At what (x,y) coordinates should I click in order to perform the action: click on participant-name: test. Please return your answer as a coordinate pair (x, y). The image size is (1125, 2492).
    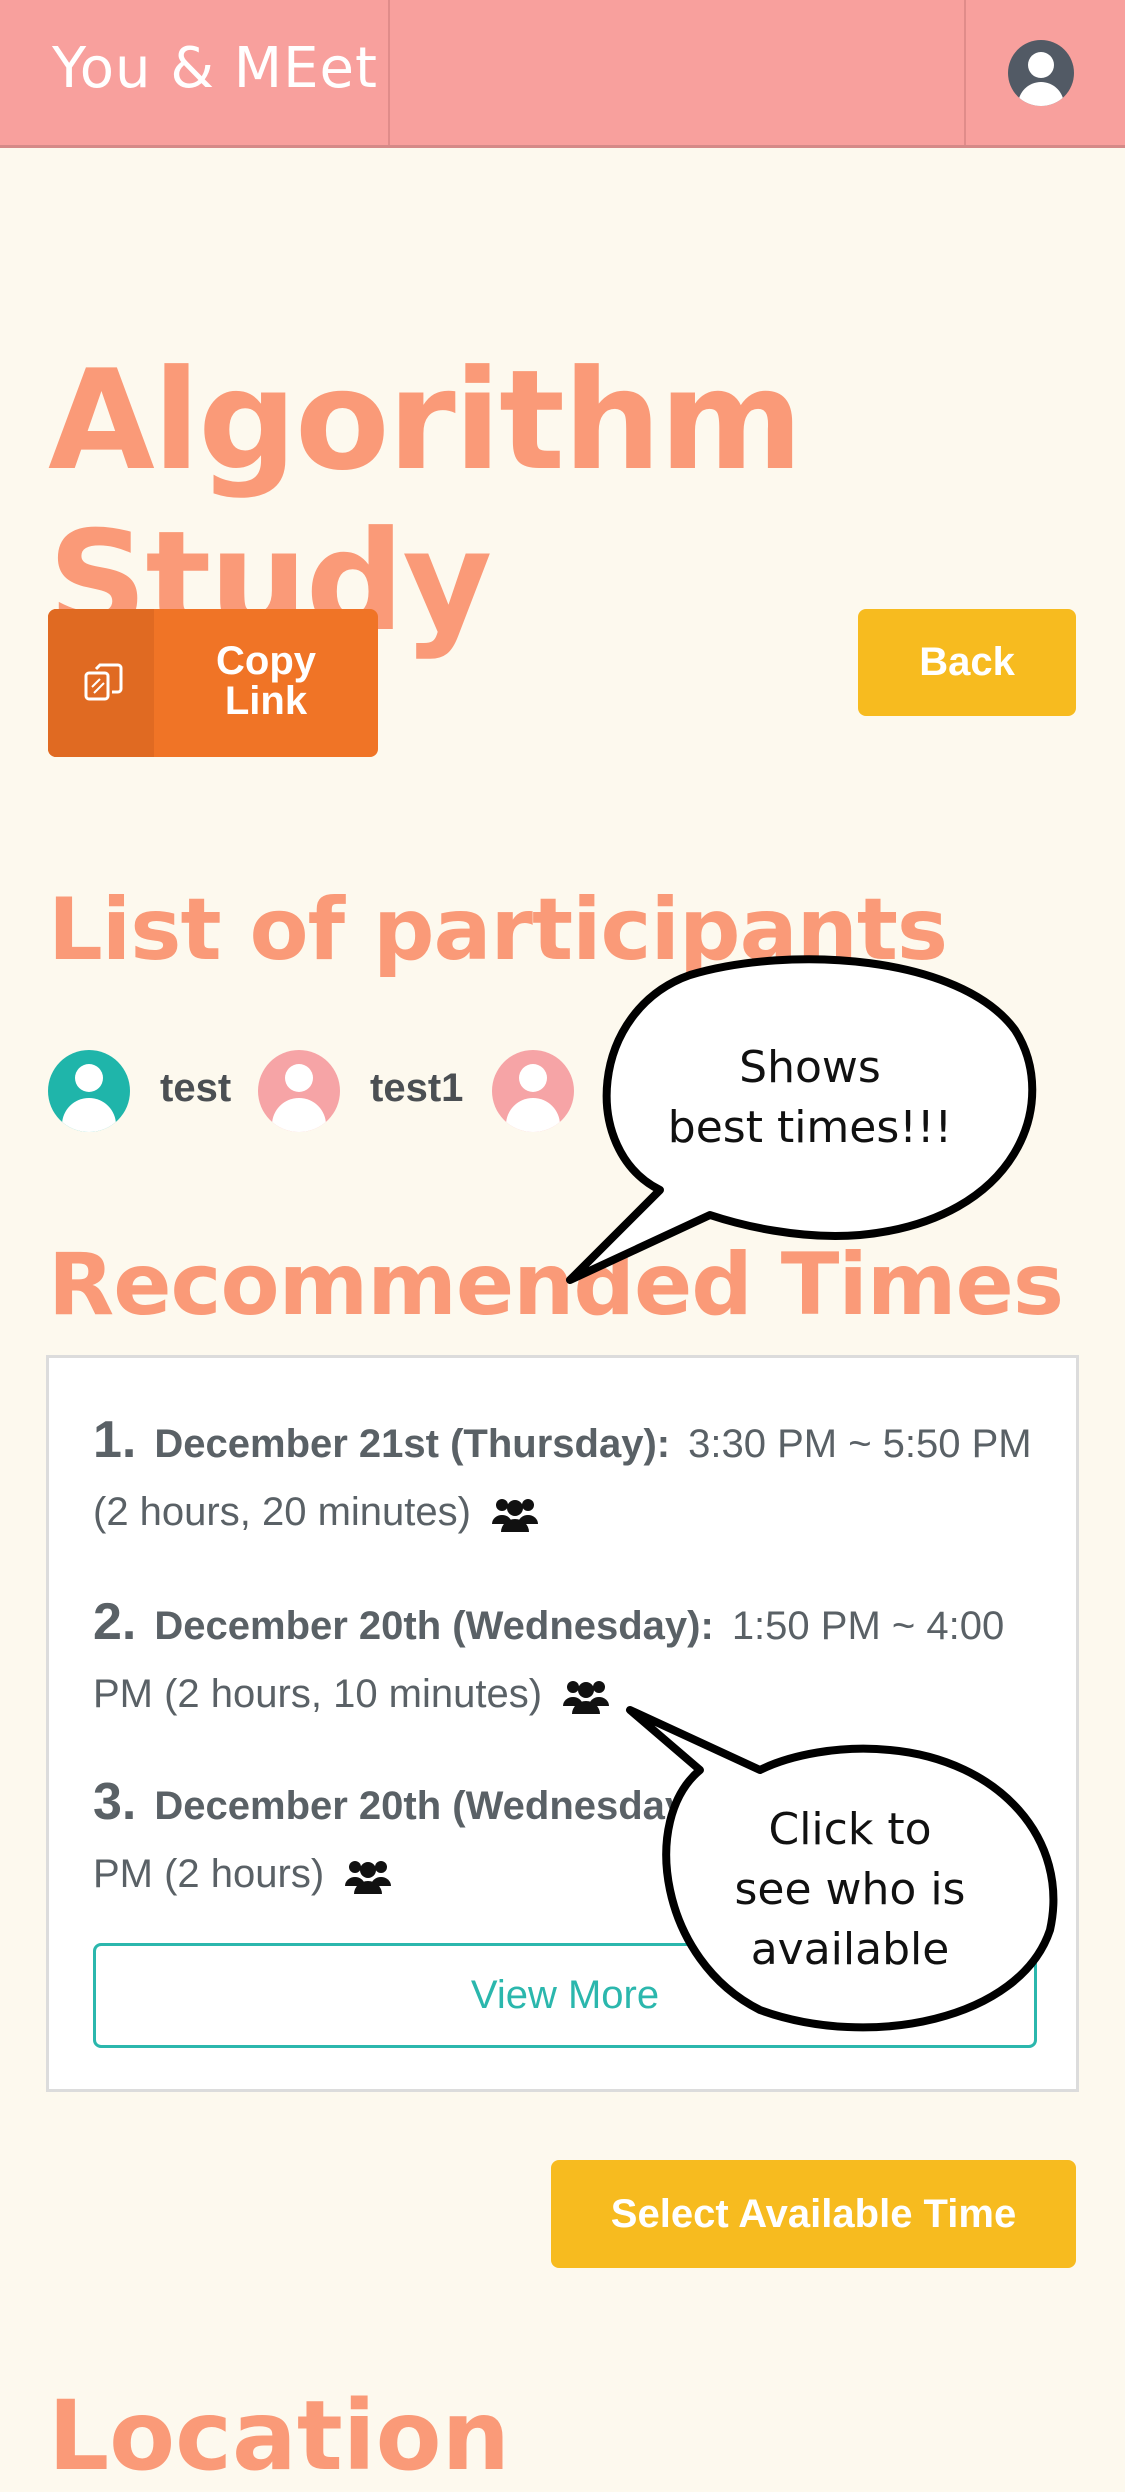
    Looking at the image, I should click on (196, 1088).